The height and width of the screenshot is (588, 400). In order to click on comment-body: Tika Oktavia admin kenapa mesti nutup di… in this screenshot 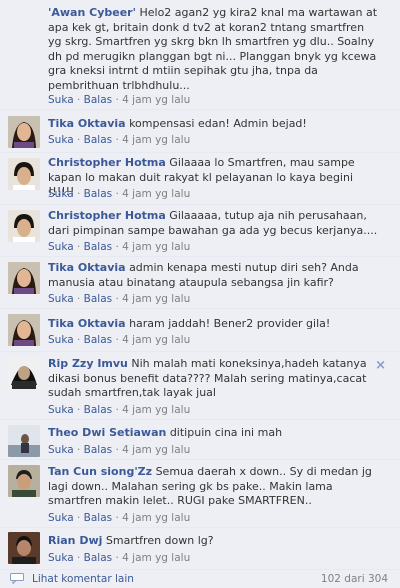, I will do `click(213, 275)`.